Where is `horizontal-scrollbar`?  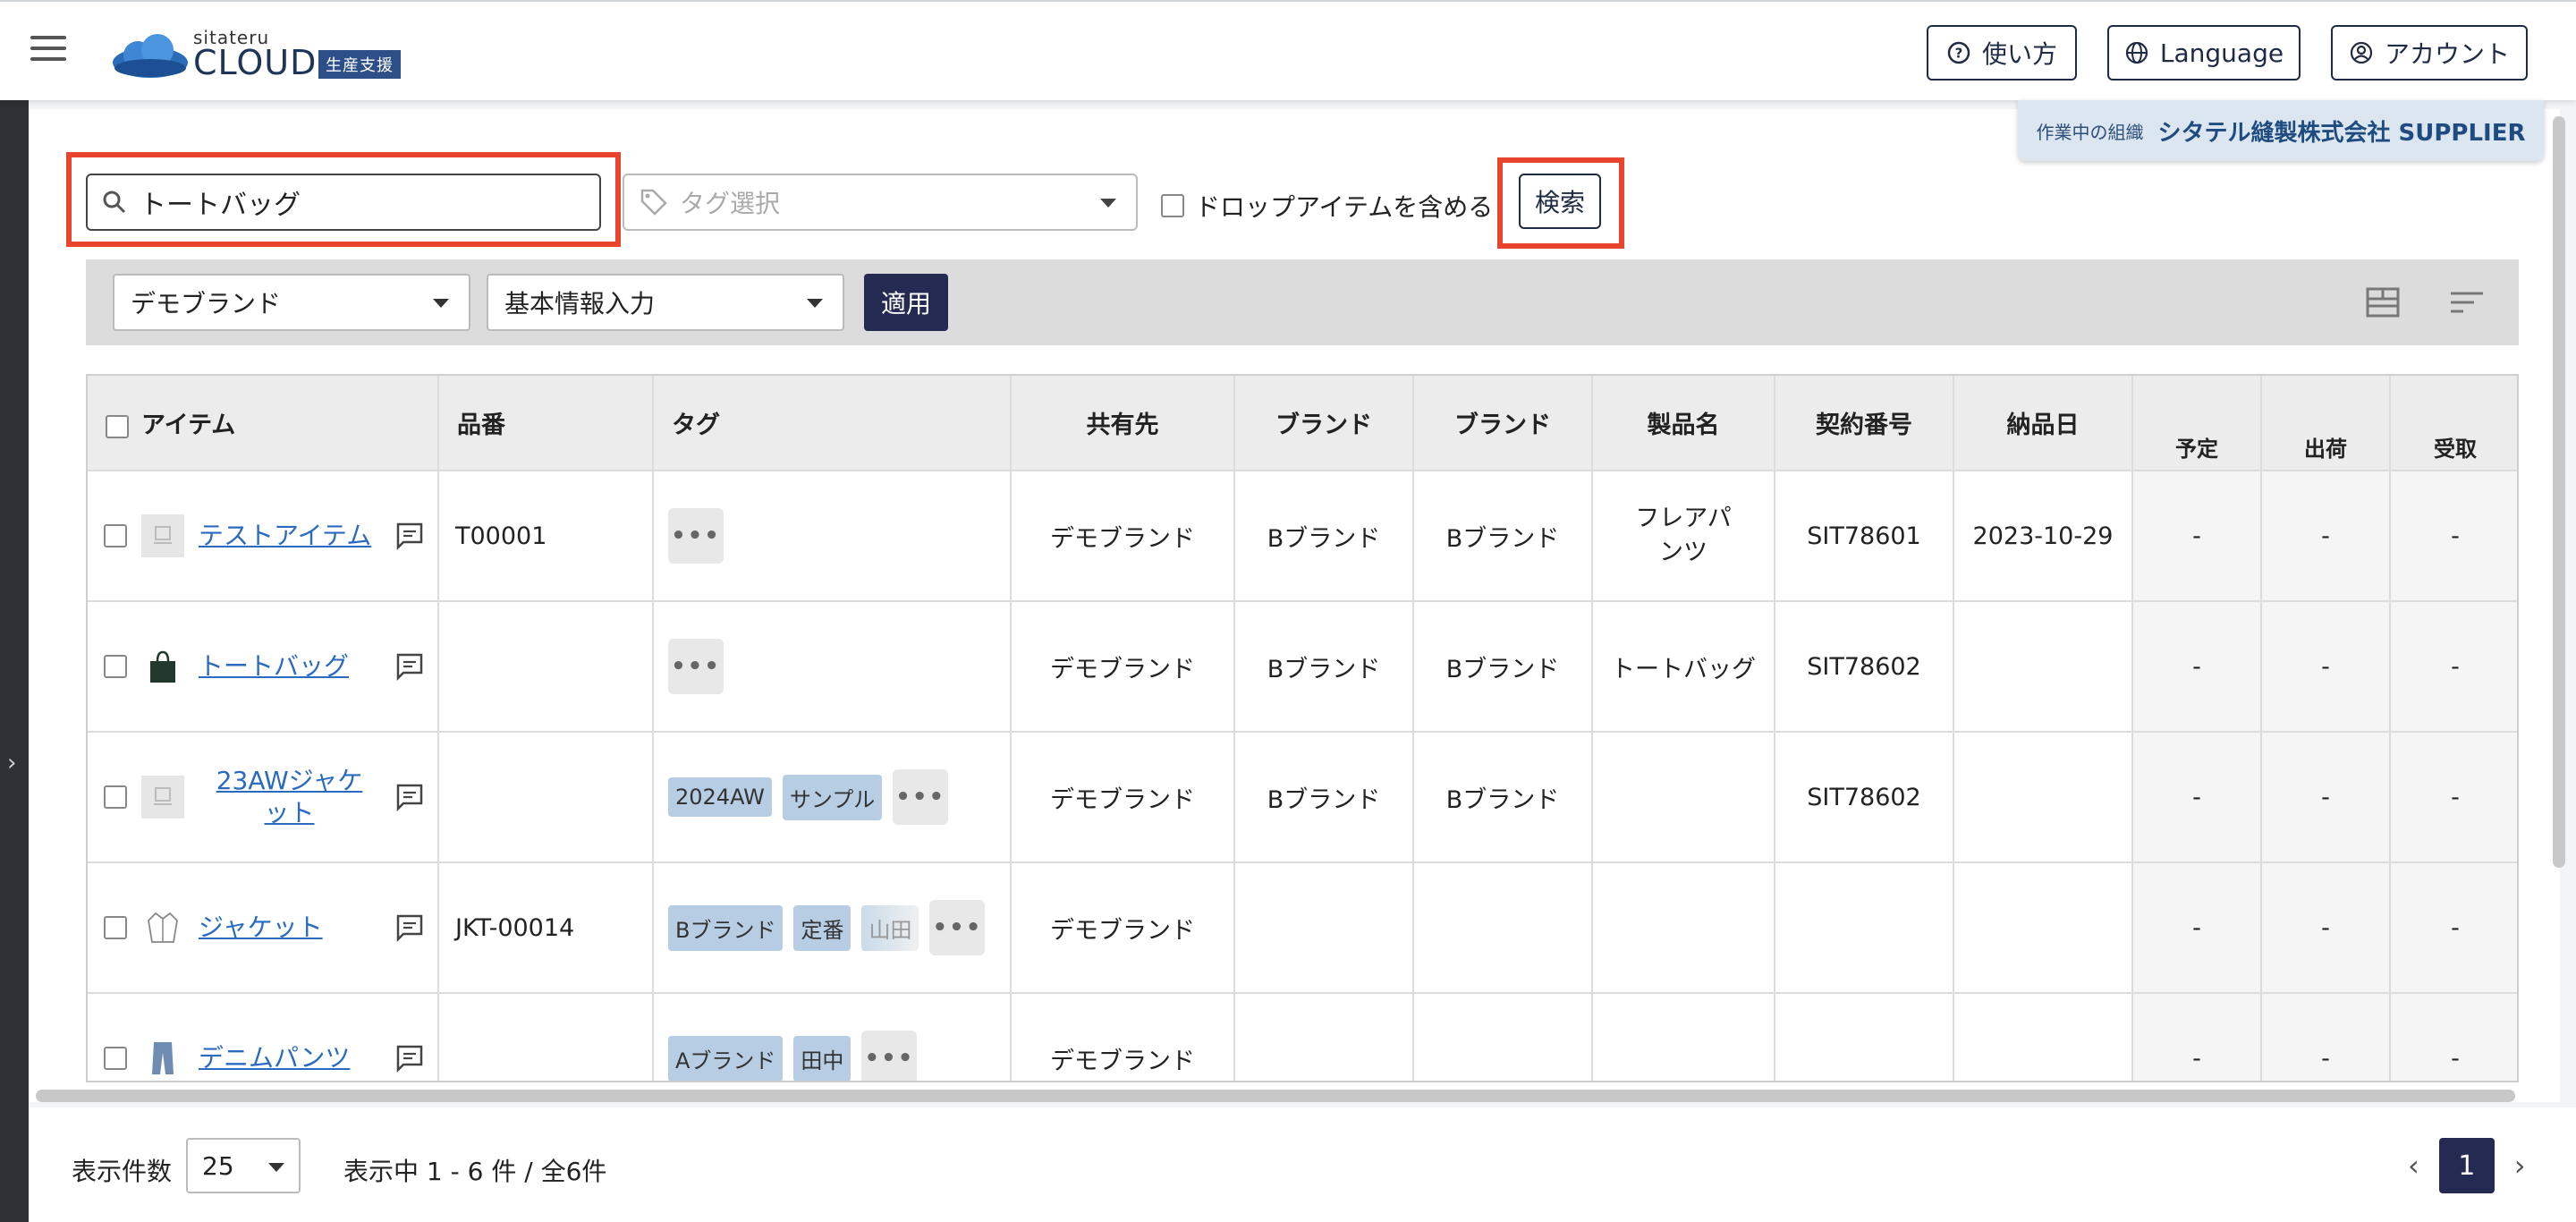 horizontal-scrollbar is located at coordinates (1275, 1096).